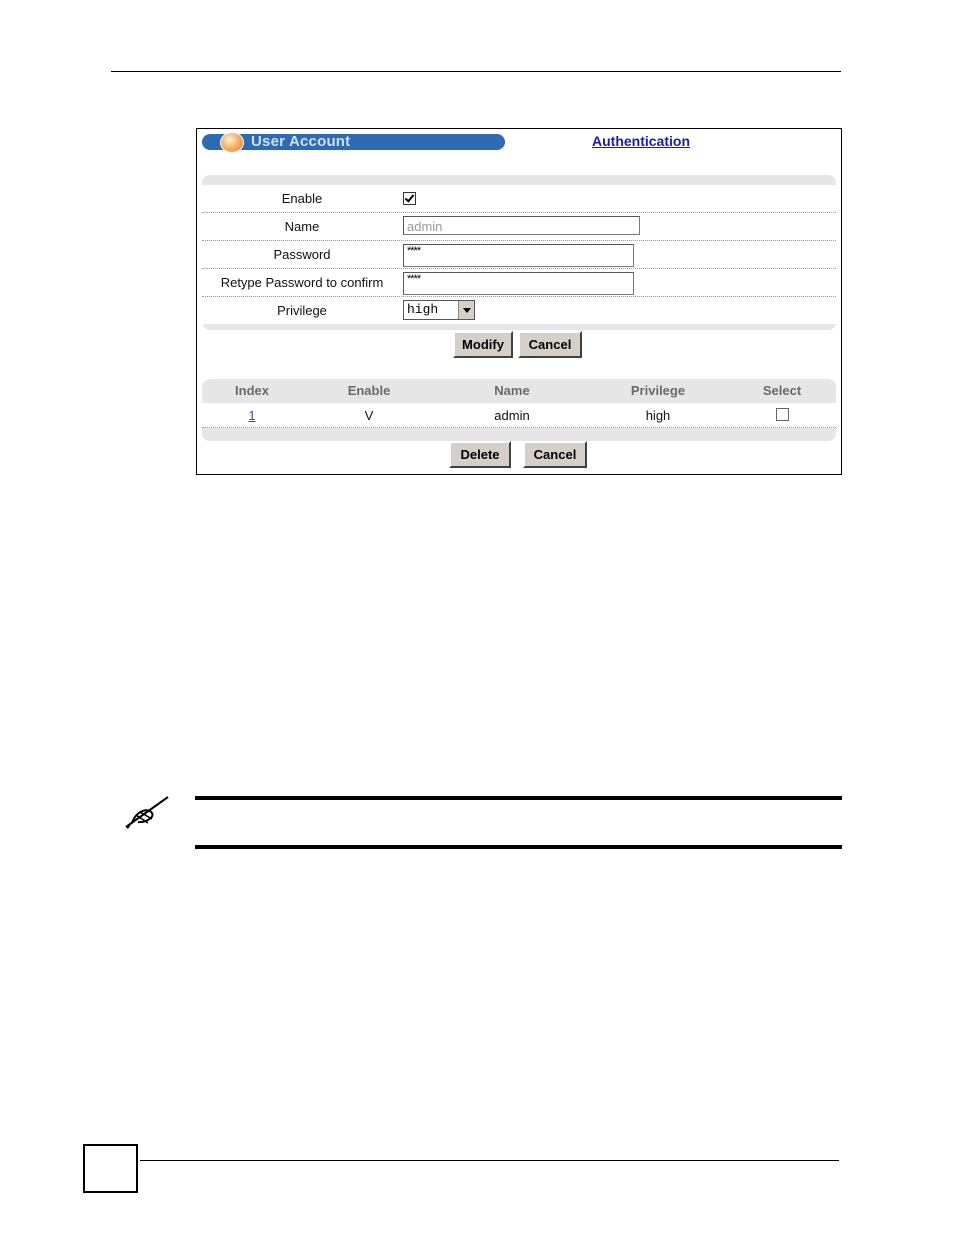 The image size is (954, 1235). I want to click on retype-label: Retype Password to confirm, so click(302, 282).